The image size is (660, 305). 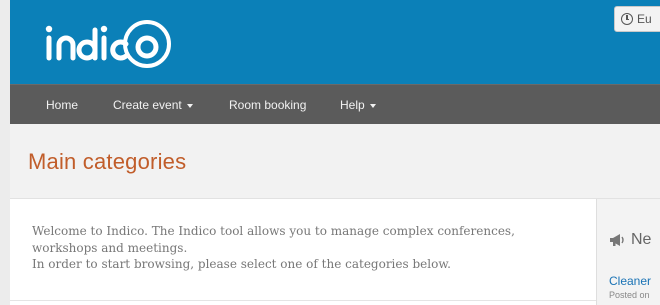 I want to click on nav-create-event-label: Create event, so click(x=147, y=105).